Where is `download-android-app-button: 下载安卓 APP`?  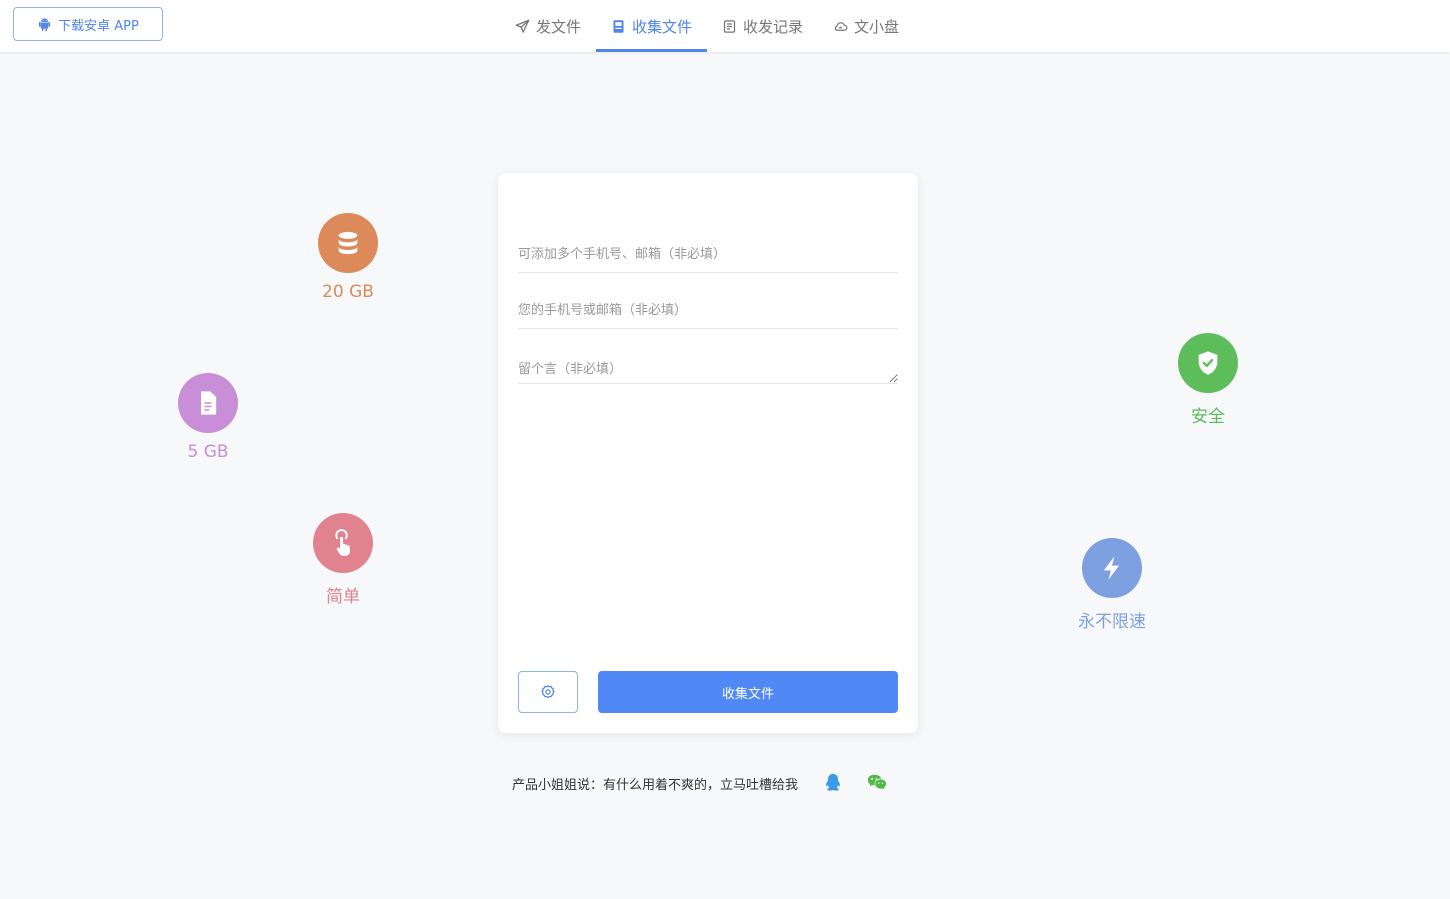
download-android-app-button: 下载安卓 APP is located at coordinates (88, 24).